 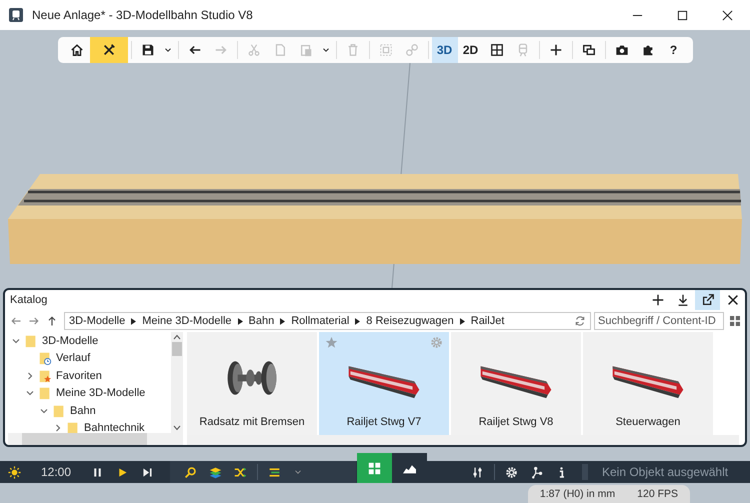 I want to click on window-title: Neue Anlage* - 3D-Modellbahn Studio V8, so click(x=142, y=15).